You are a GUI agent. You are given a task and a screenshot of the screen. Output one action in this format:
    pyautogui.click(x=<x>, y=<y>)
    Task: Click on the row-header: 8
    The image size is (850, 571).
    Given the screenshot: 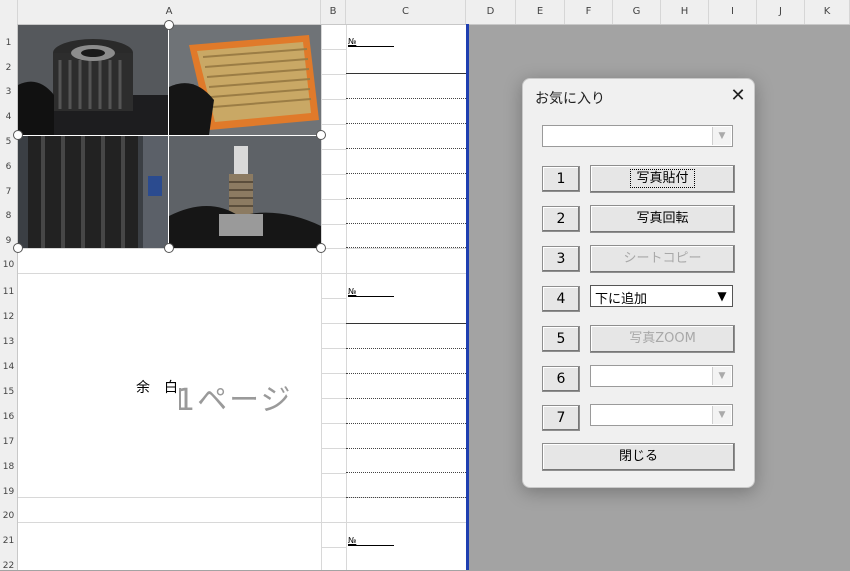 What is the action you would take?
    pyautogui.click(x=8, y=216)
    